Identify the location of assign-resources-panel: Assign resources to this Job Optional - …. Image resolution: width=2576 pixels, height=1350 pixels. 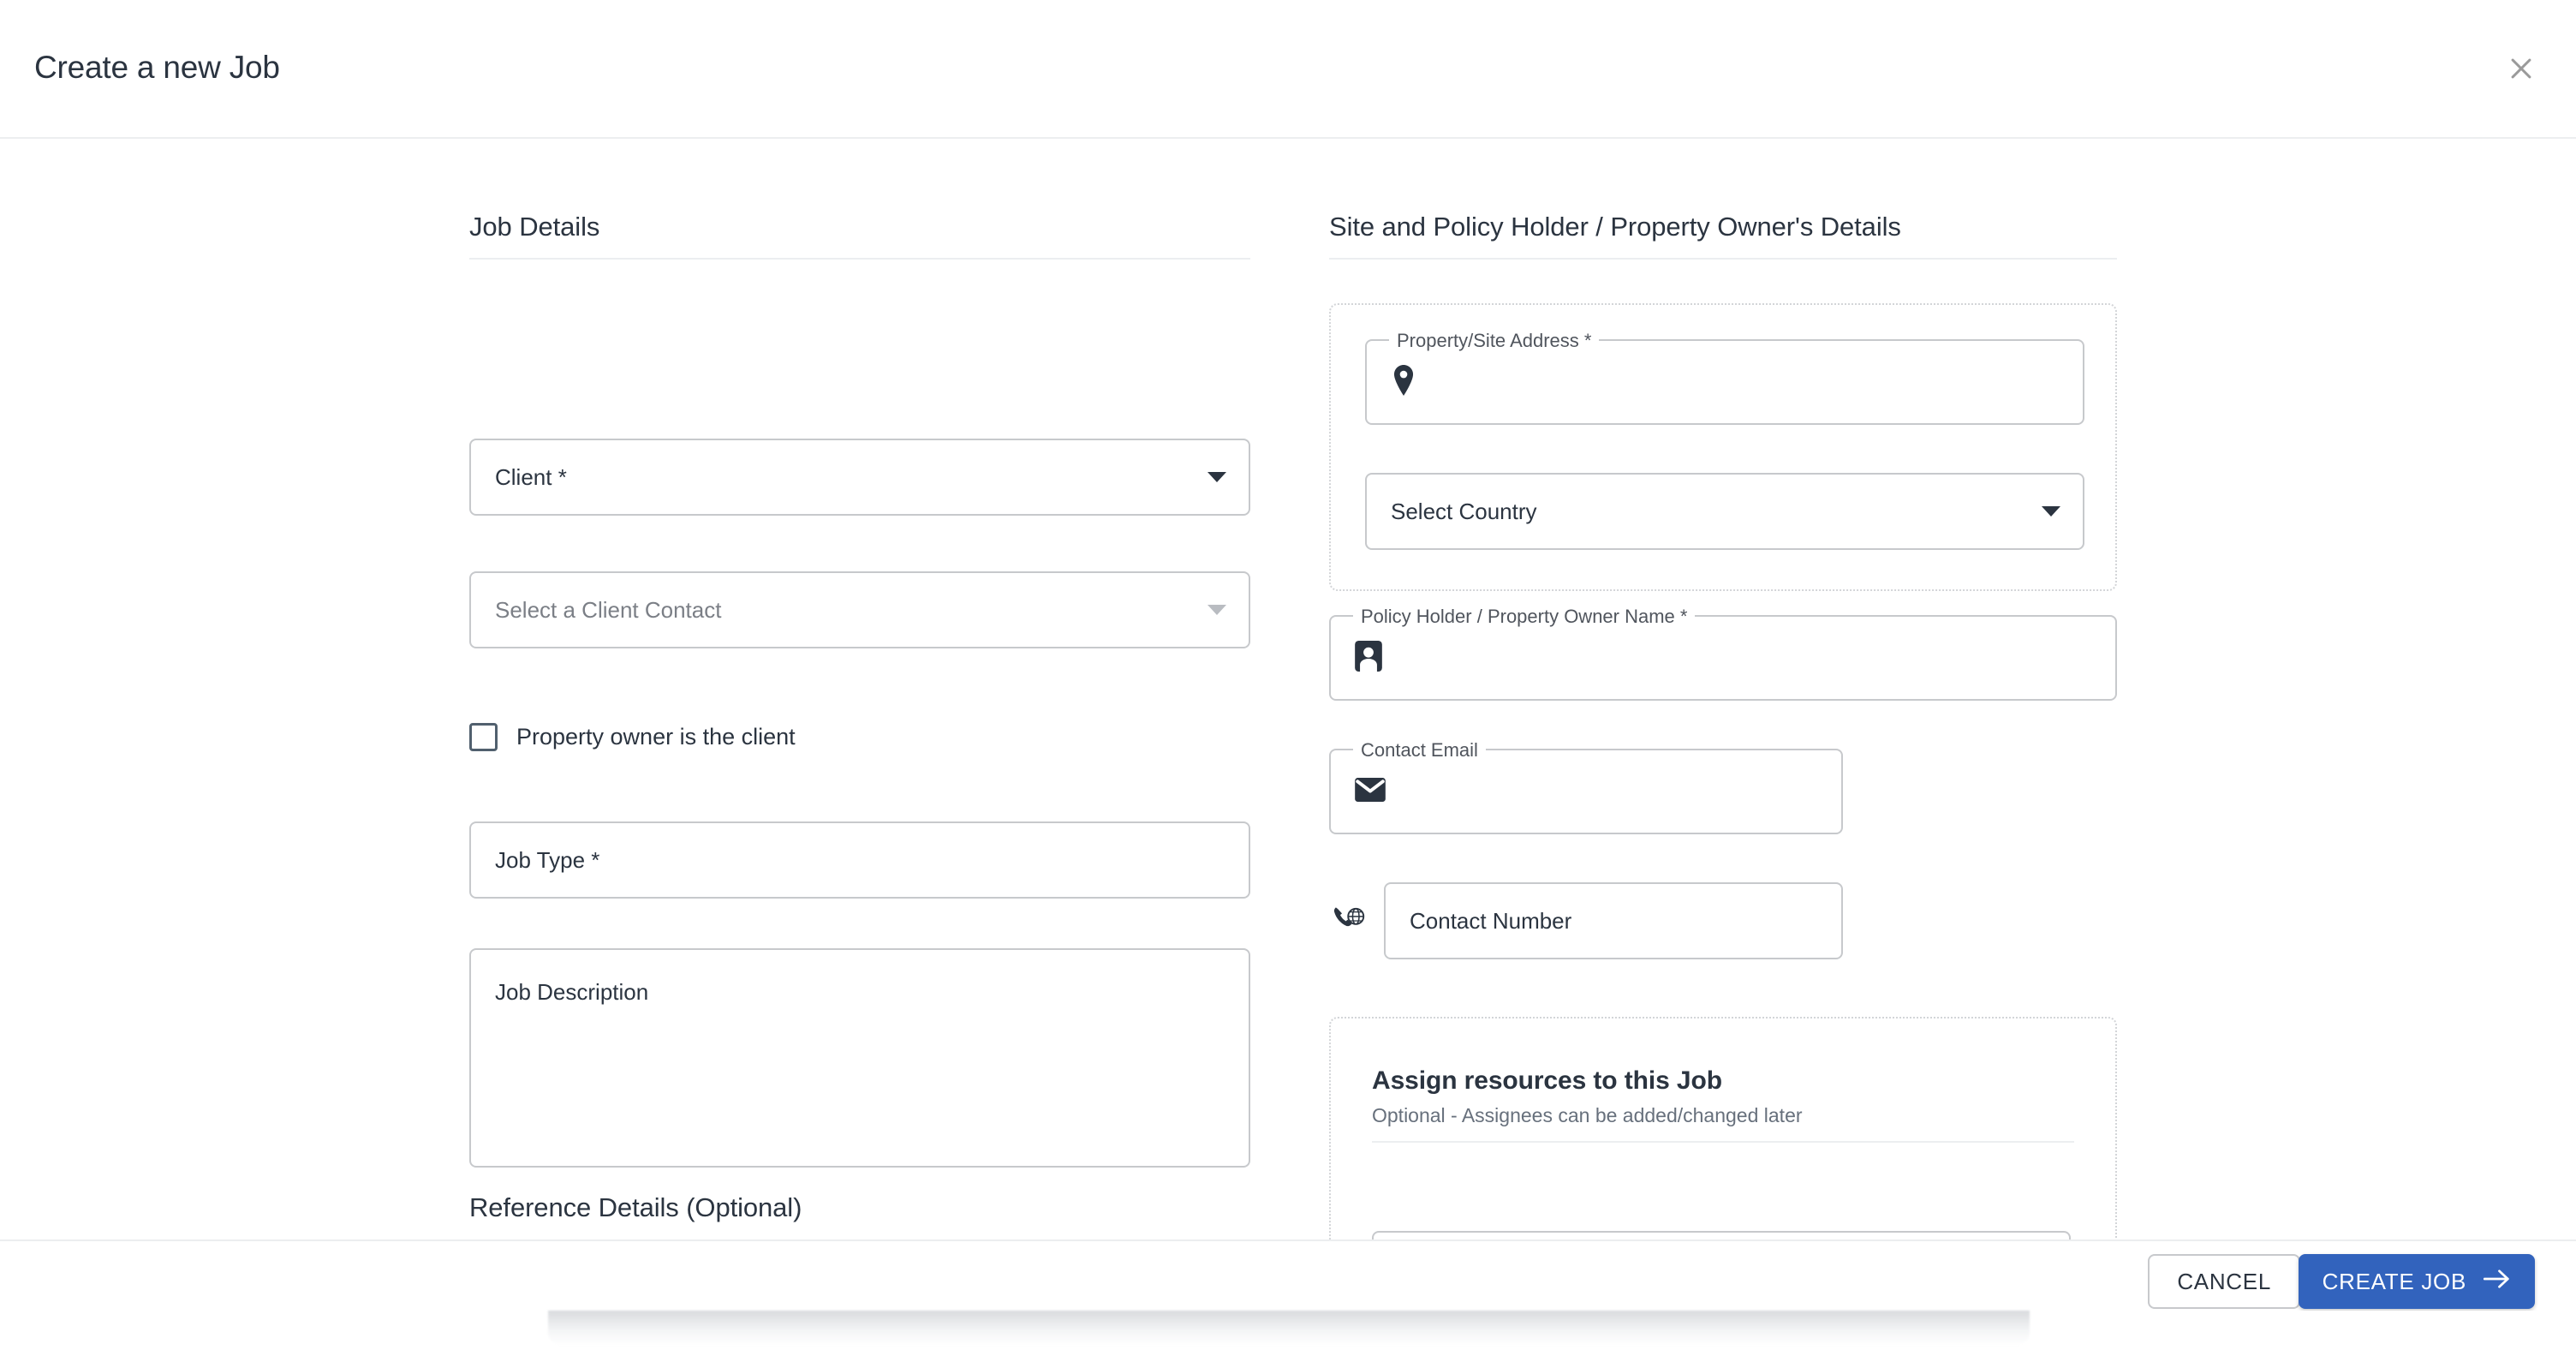
(1723, 1128).